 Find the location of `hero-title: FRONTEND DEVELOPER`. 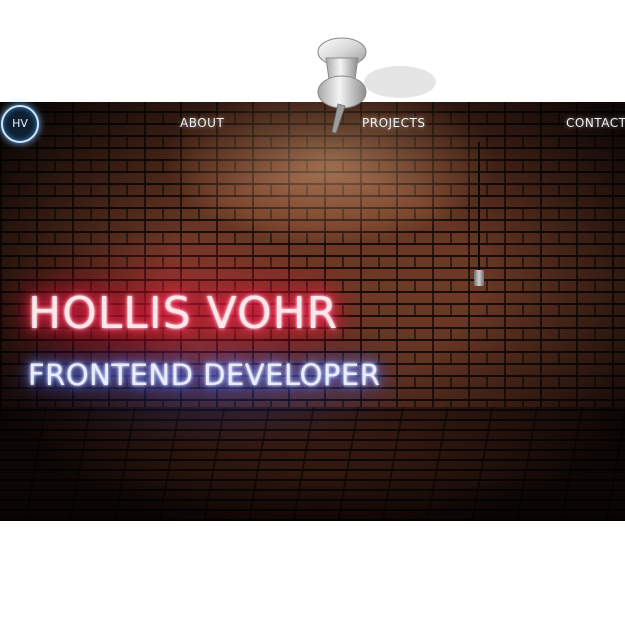

hero-title: FRONTEND DEVELOPER is located at coordinates (204, 375).